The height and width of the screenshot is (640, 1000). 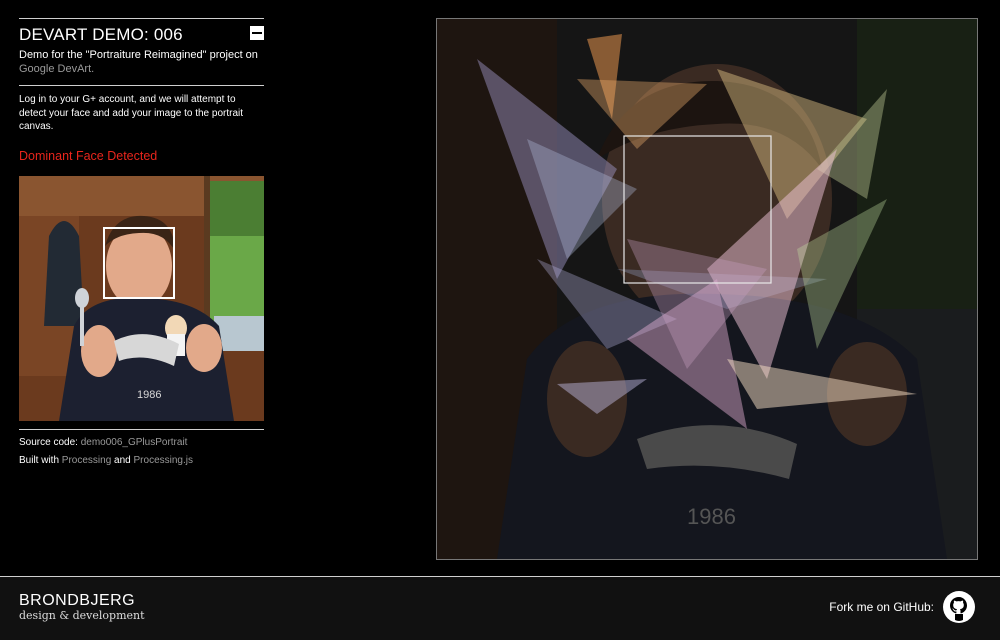 I want to click on fork-label: Fork me on GitHub:, so click(x=881, y=607).